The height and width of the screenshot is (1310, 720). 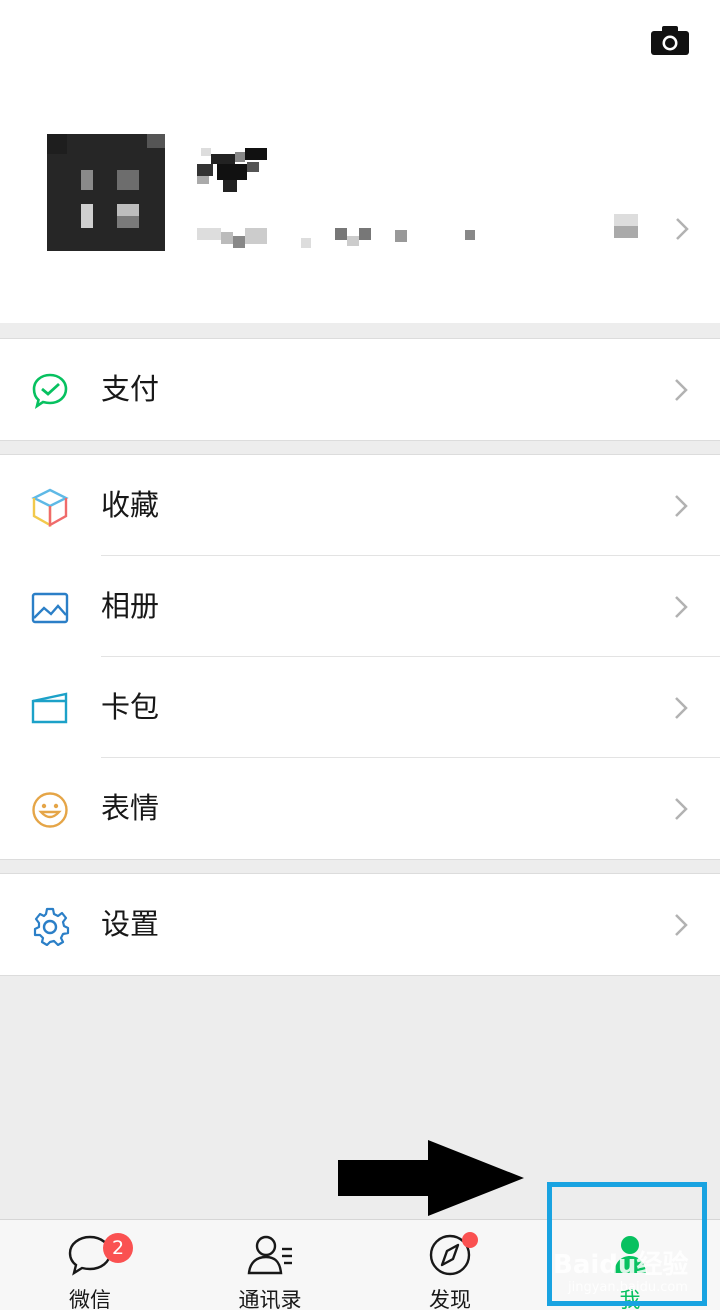 I want to click on arrow-right-icon, so click(x=431, y=1178).